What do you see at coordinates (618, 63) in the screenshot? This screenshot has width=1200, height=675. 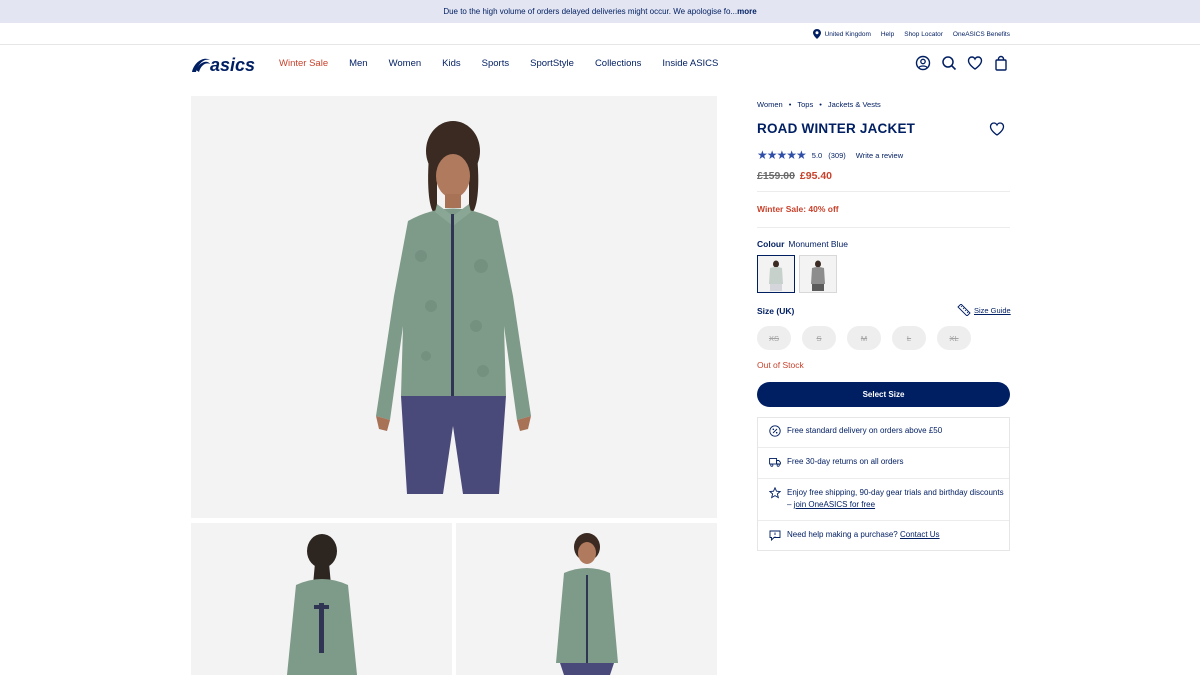 I see `nav-item-collections: Collections` at bounding box center [618, 63].